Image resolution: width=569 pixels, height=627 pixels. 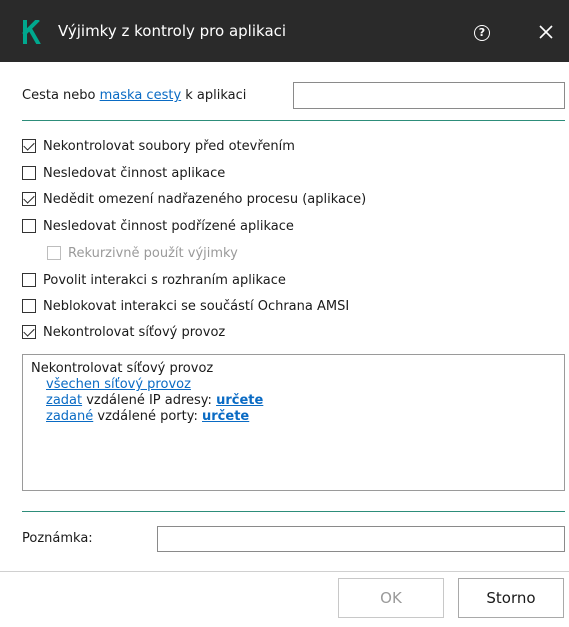 I want to click on option-allow-ui-interaction: Povolit interakci s rozhraním aplikace, so click(x=154, y=280).